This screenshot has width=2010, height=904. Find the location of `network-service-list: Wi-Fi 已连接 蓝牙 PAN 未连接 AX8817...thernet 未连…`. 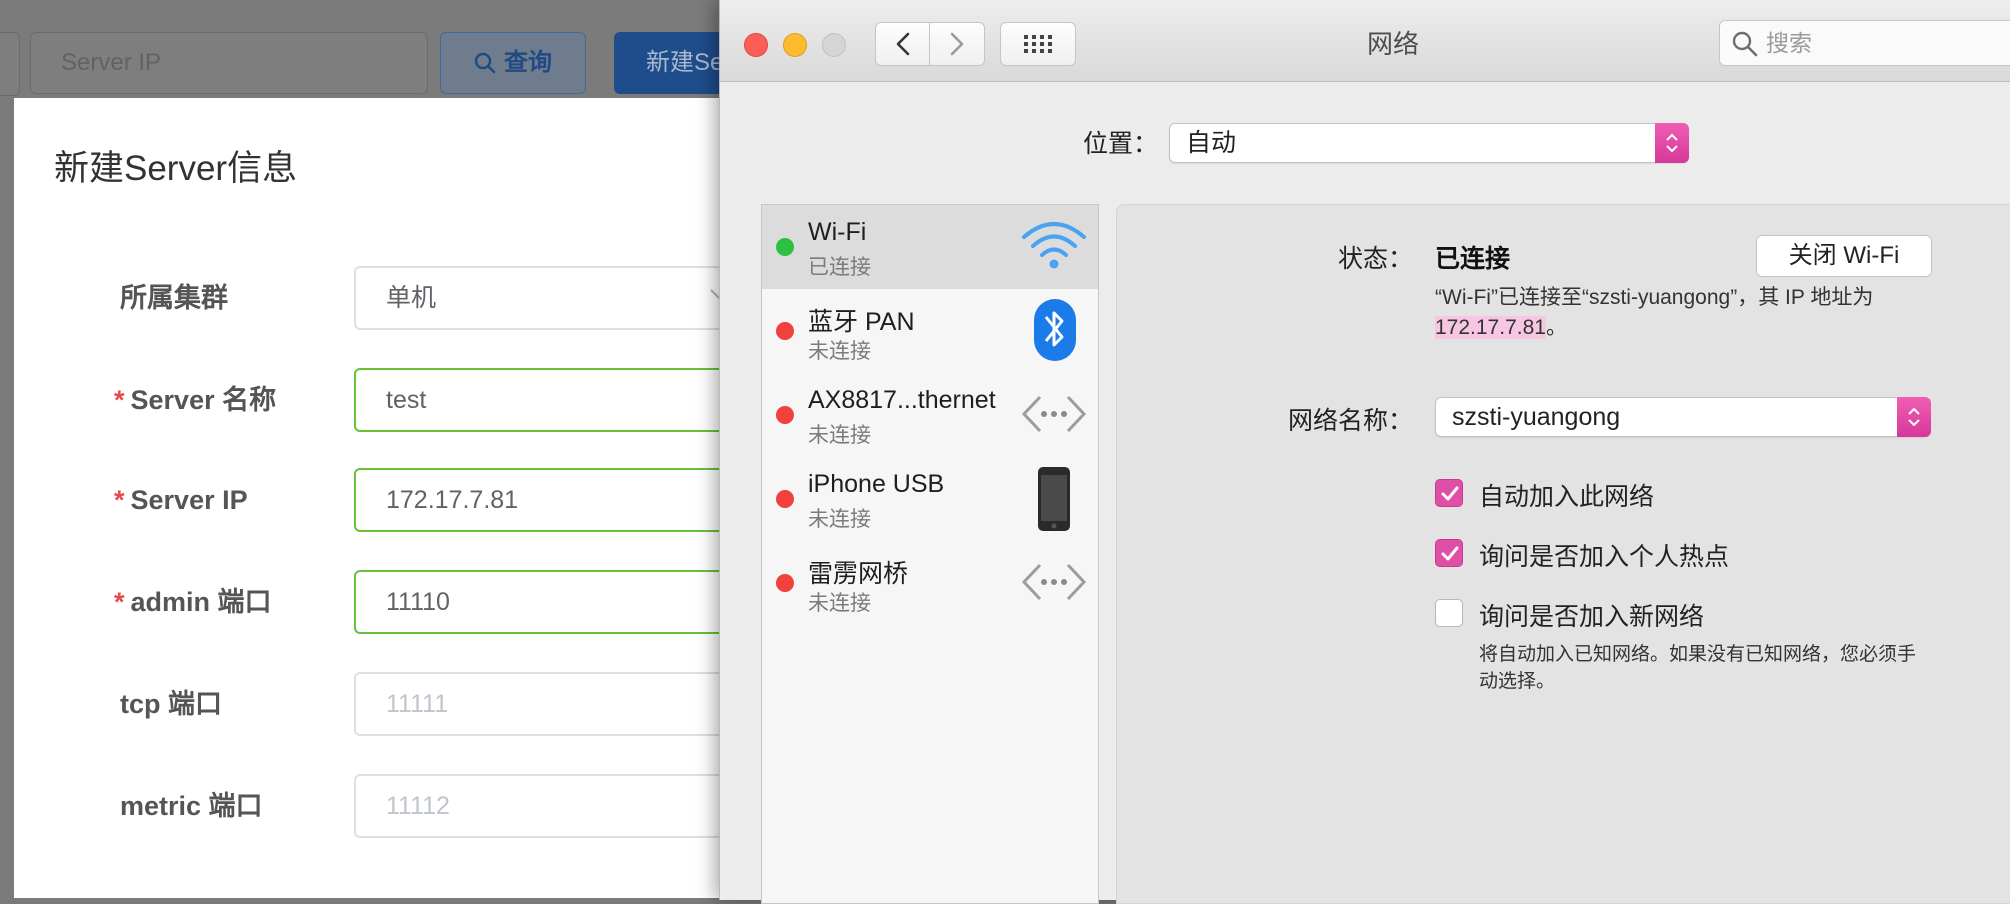

network-service-list: Wi-Fi 已连接 蓝牙 PAN 未连接 AX8817...thernet 未连… is located at coordinates (930, 554).